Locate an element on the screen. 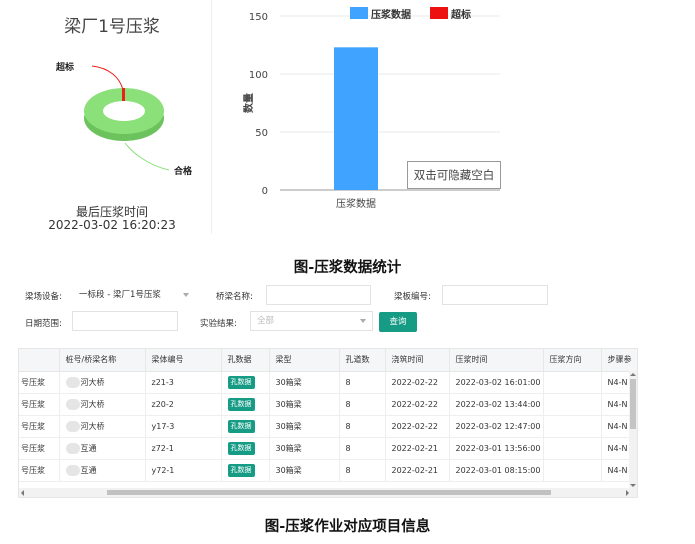 The height and width of the screenshot is (544, 695). donut-hole is located at coordinates (124, 111).